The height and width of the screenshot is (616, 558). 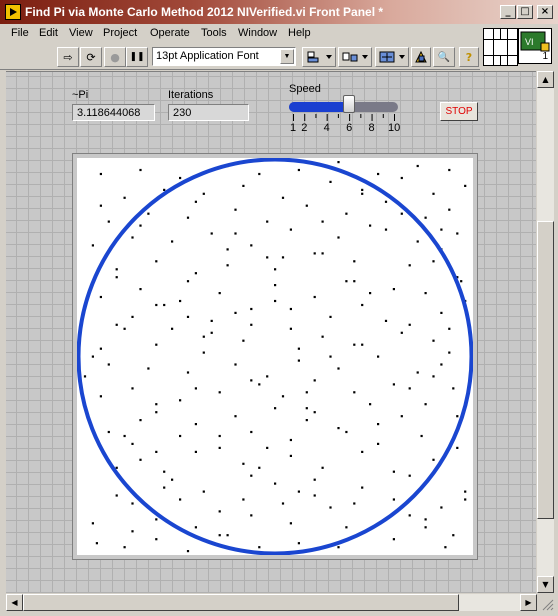 What do you see at coordinates (208, 112) in the screenshot?
I see `iterations-indicator: 230` at bounding box center [208, 112].